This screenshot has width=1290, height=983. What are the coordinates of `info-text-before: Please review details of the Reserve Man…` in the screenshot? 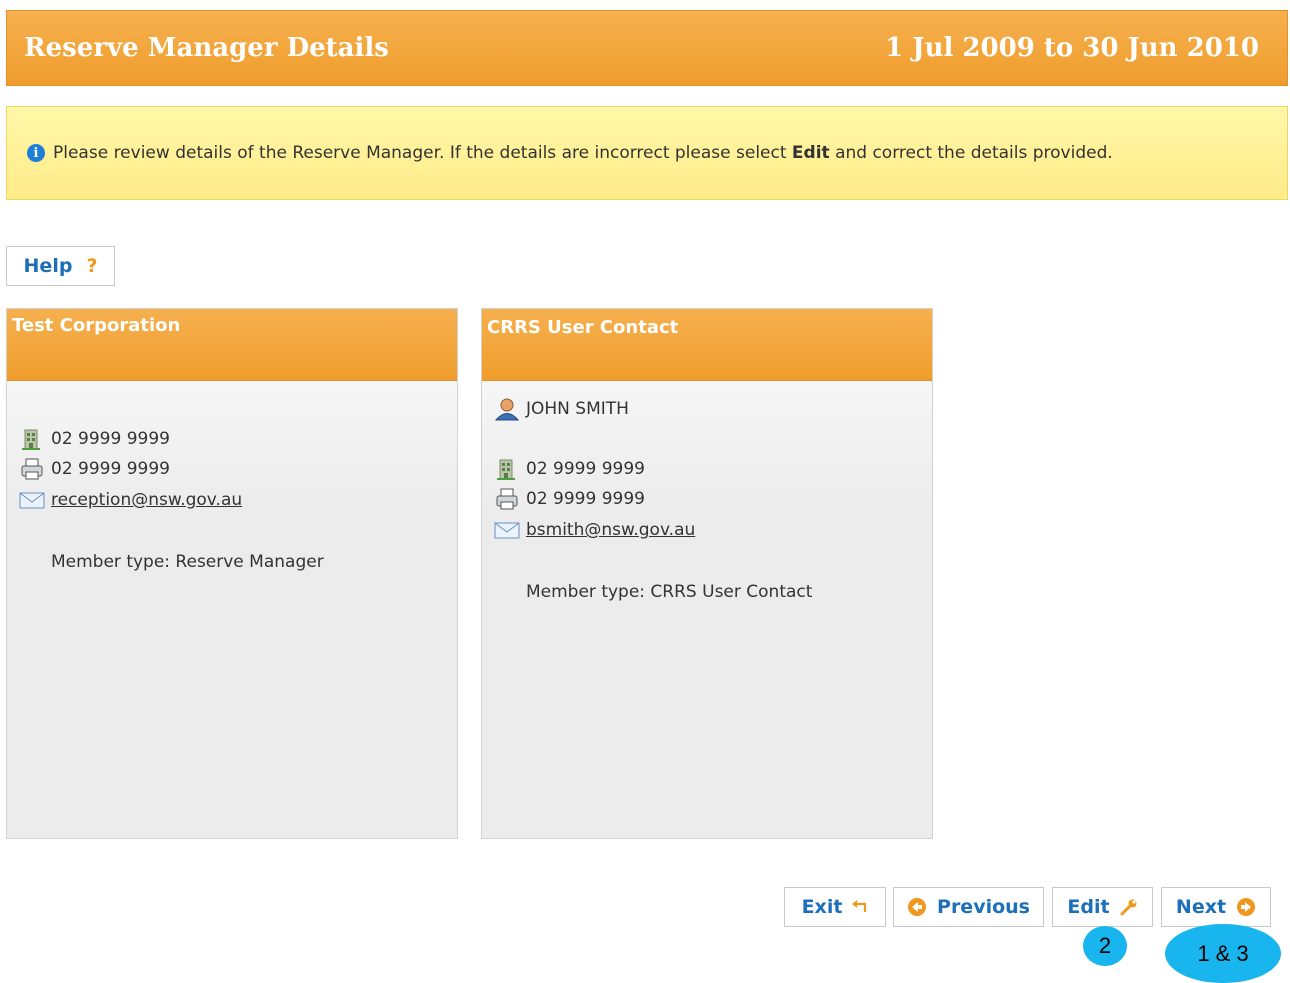 It's located at (420, 153).